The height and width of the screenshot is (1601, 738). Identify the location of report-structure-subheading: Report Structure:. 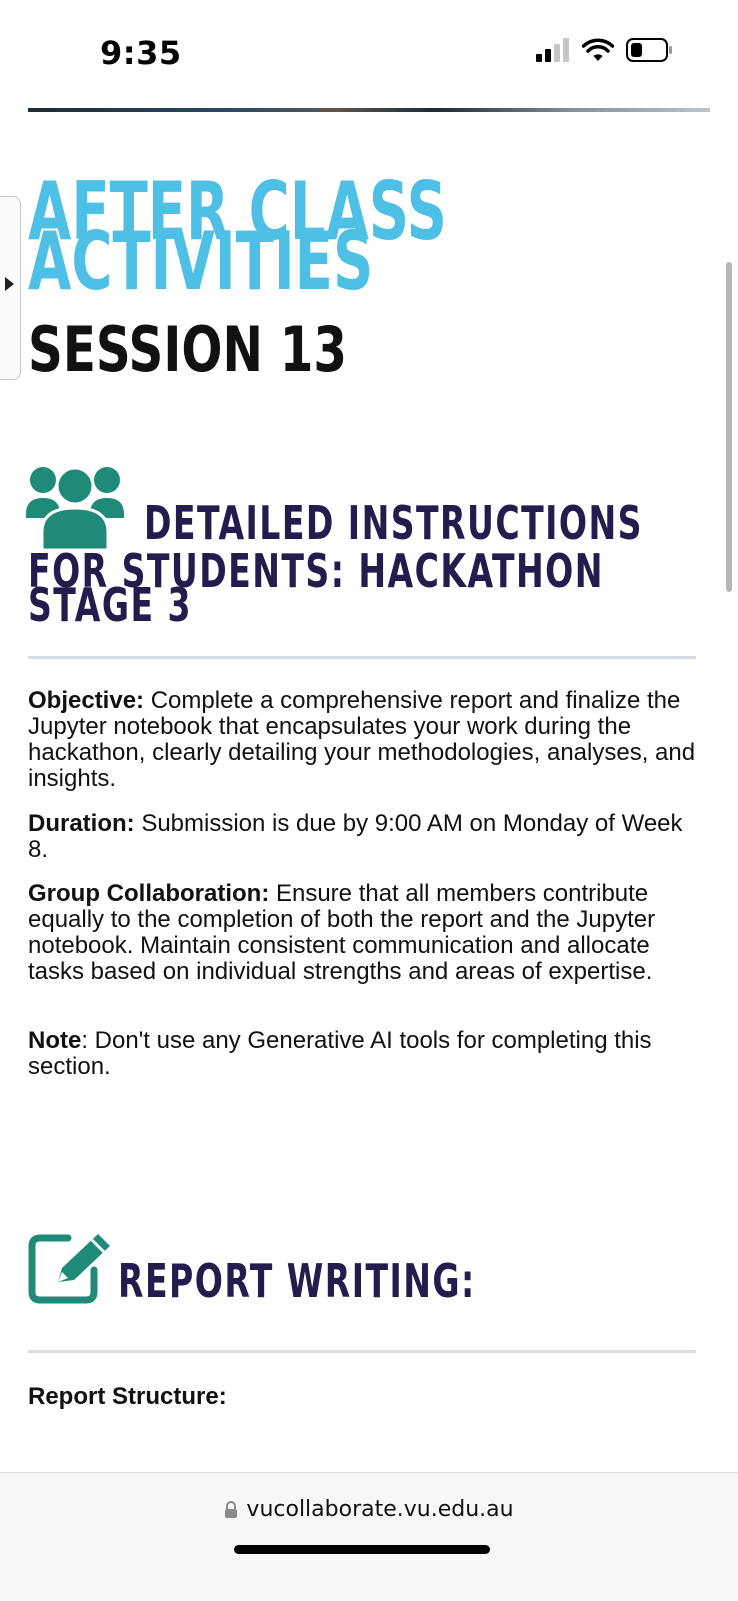
(127, 1396).